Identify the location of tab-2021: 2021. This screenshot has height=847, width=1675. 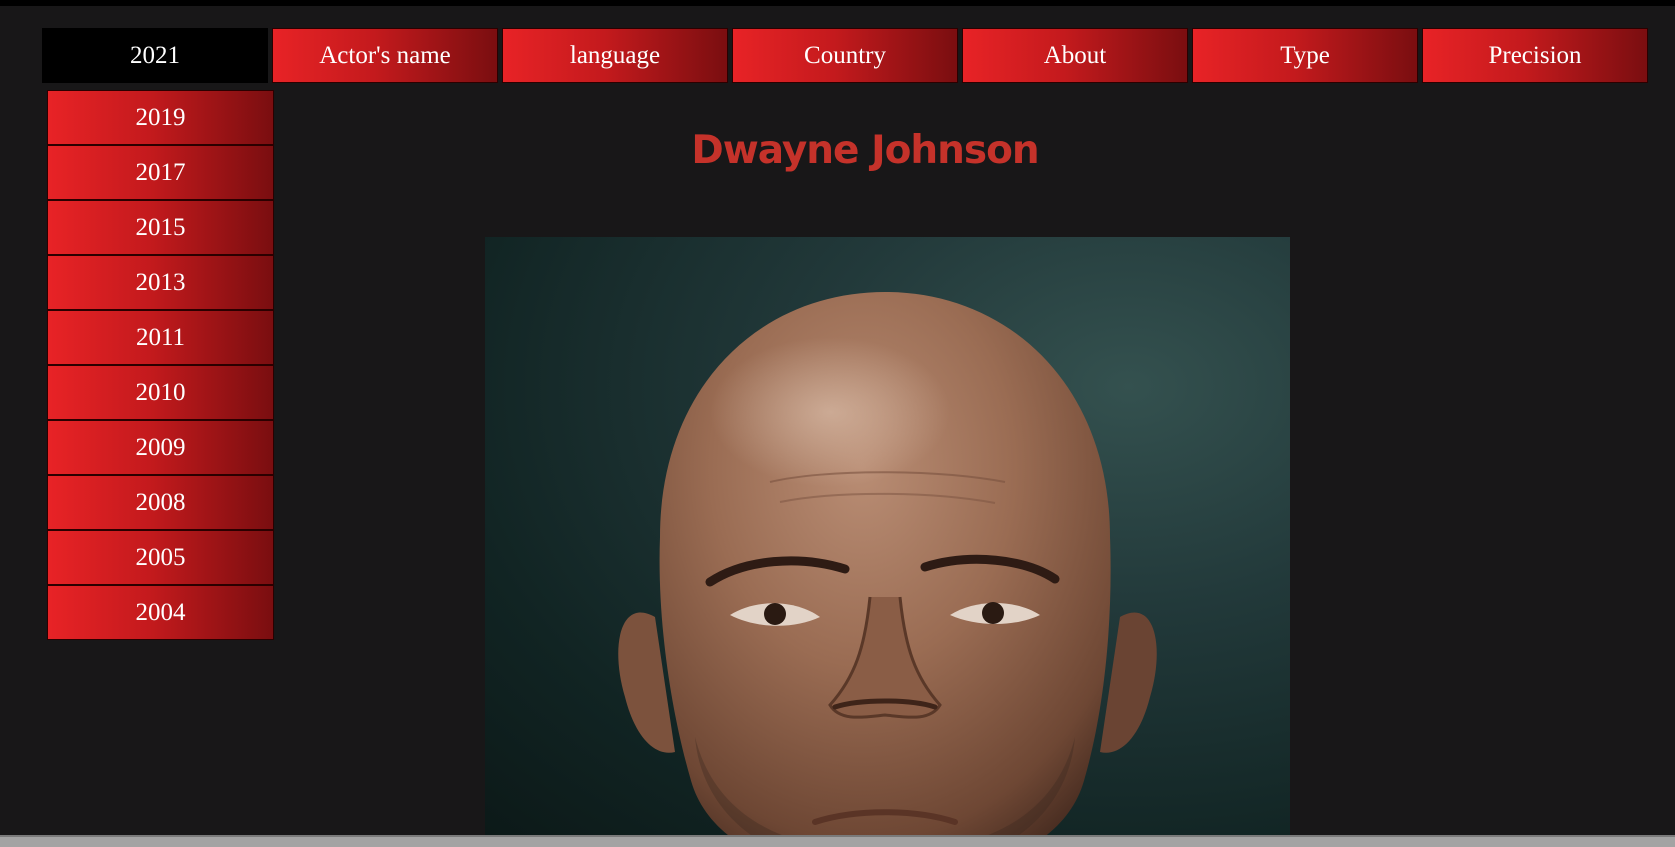
(155, 55).